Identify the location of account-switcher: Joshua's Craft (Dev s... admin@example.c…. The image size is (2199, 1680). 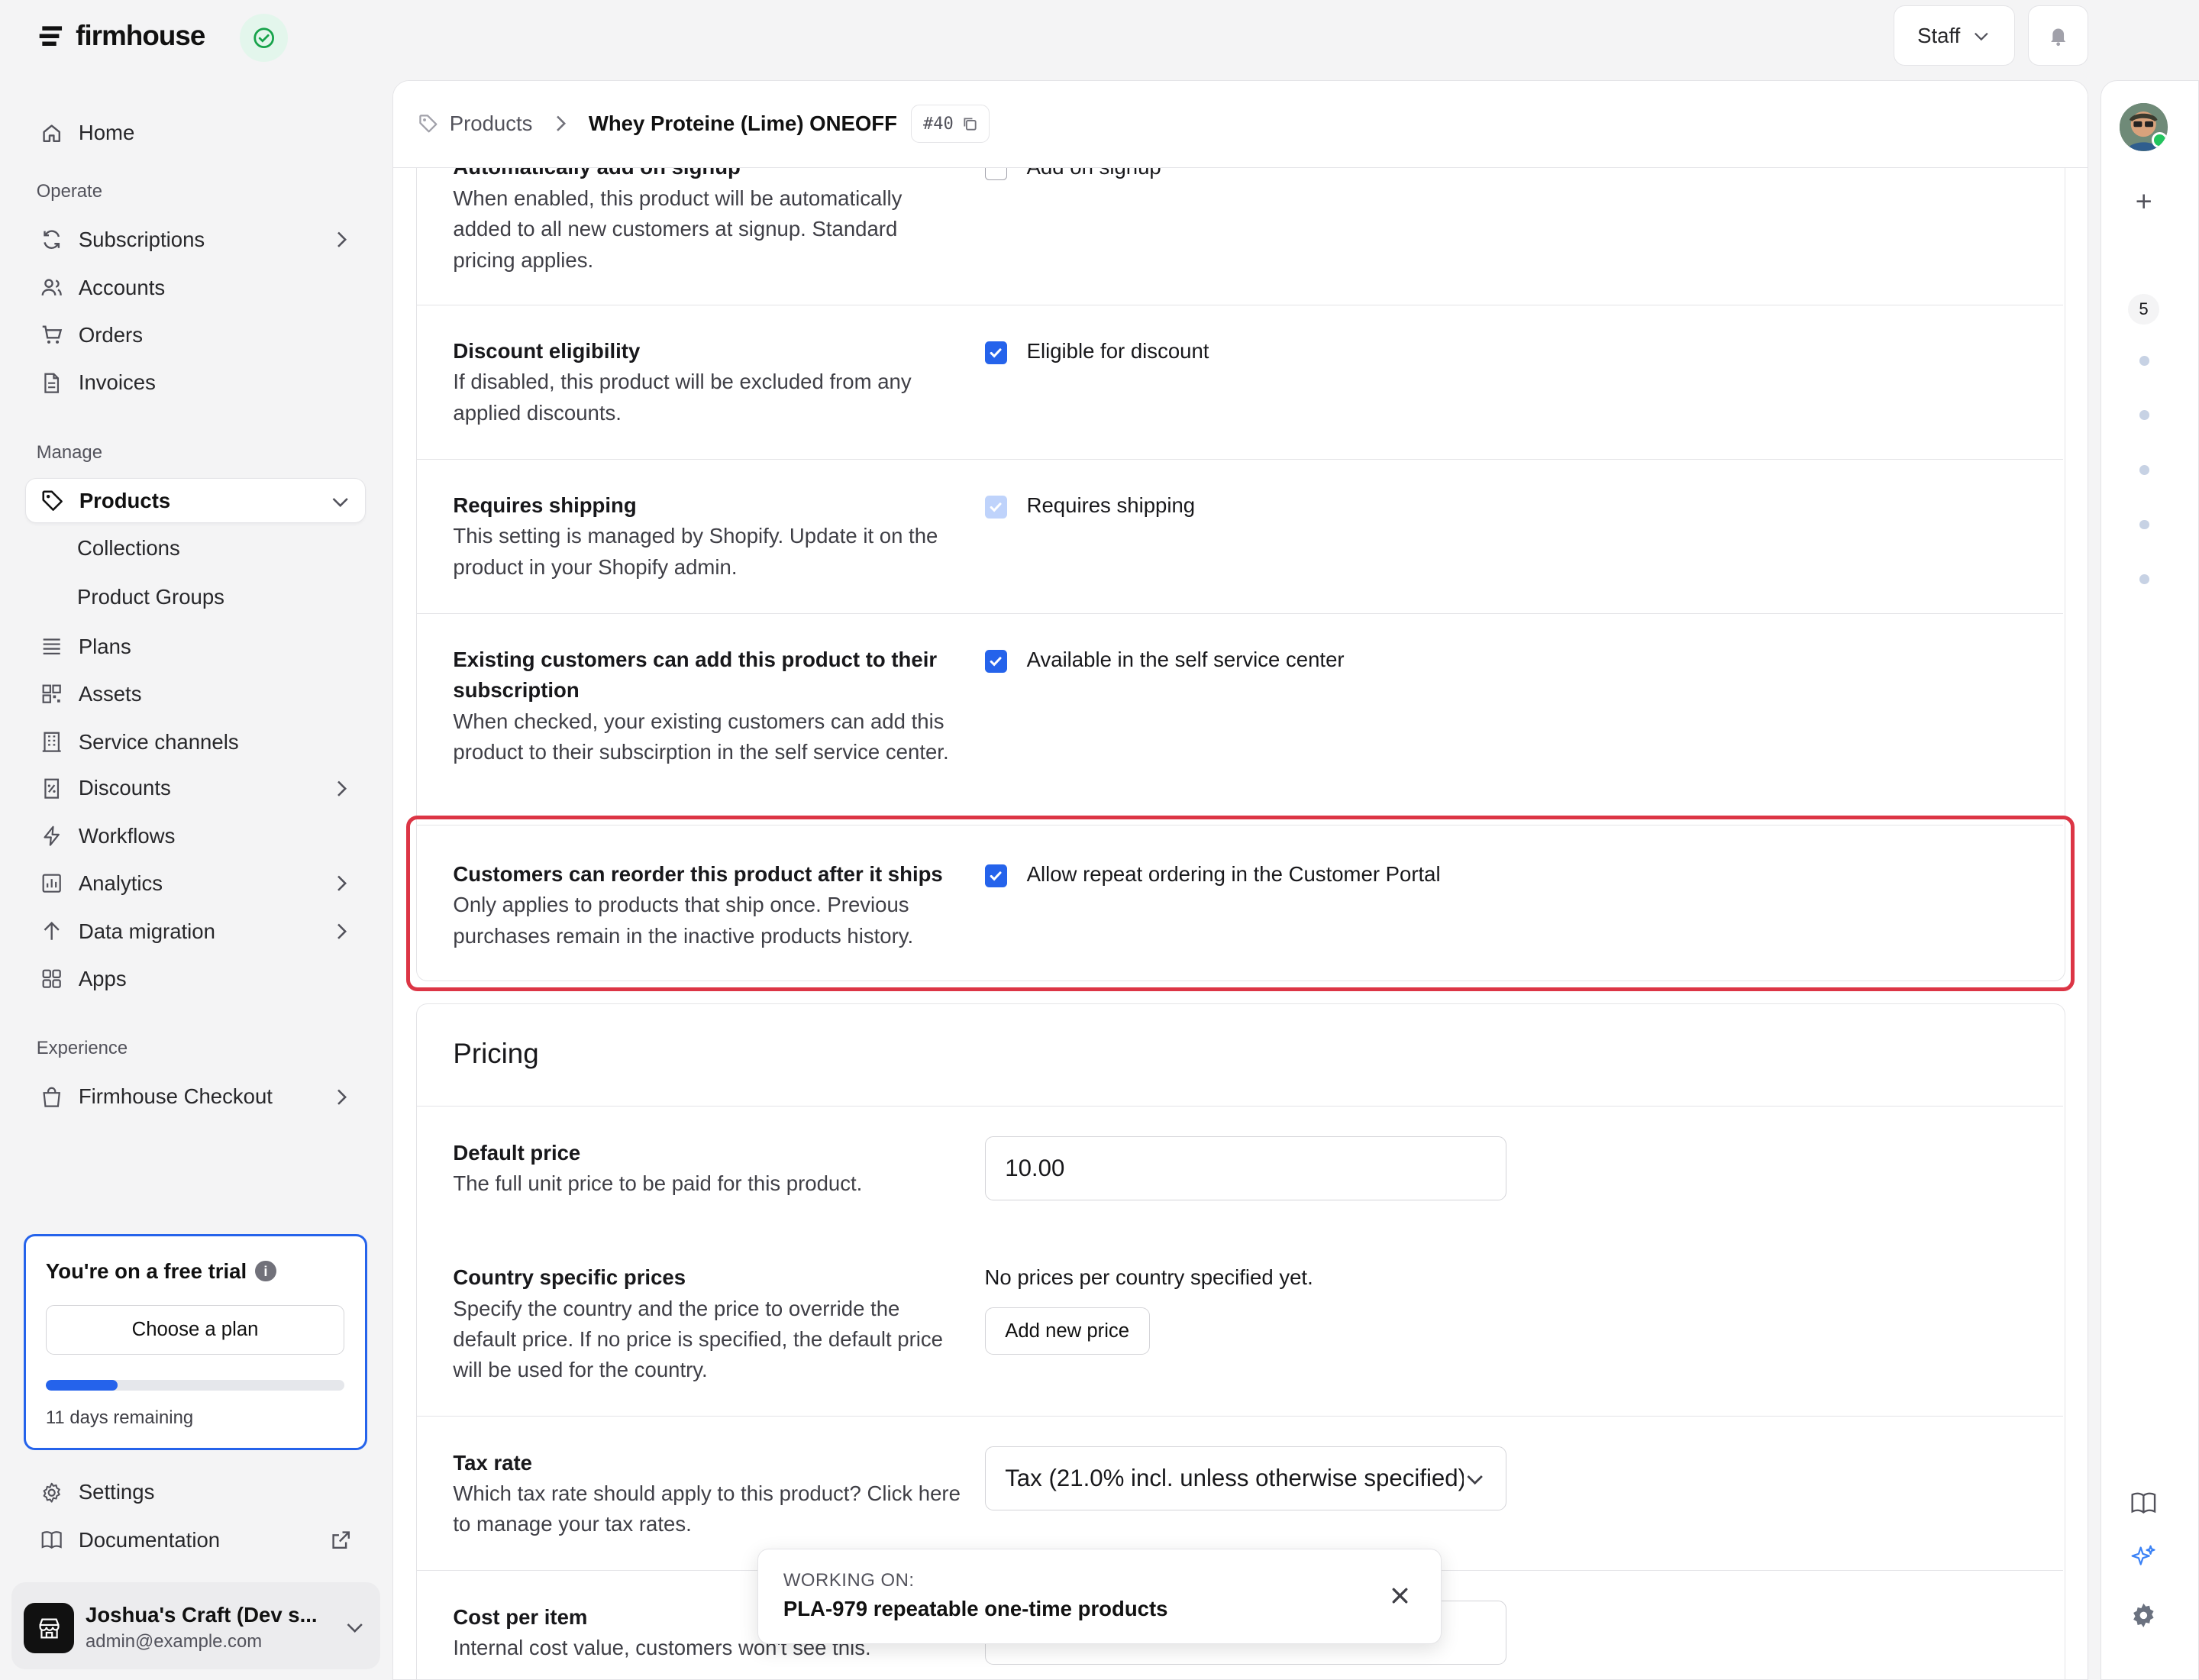
(196, 1625).